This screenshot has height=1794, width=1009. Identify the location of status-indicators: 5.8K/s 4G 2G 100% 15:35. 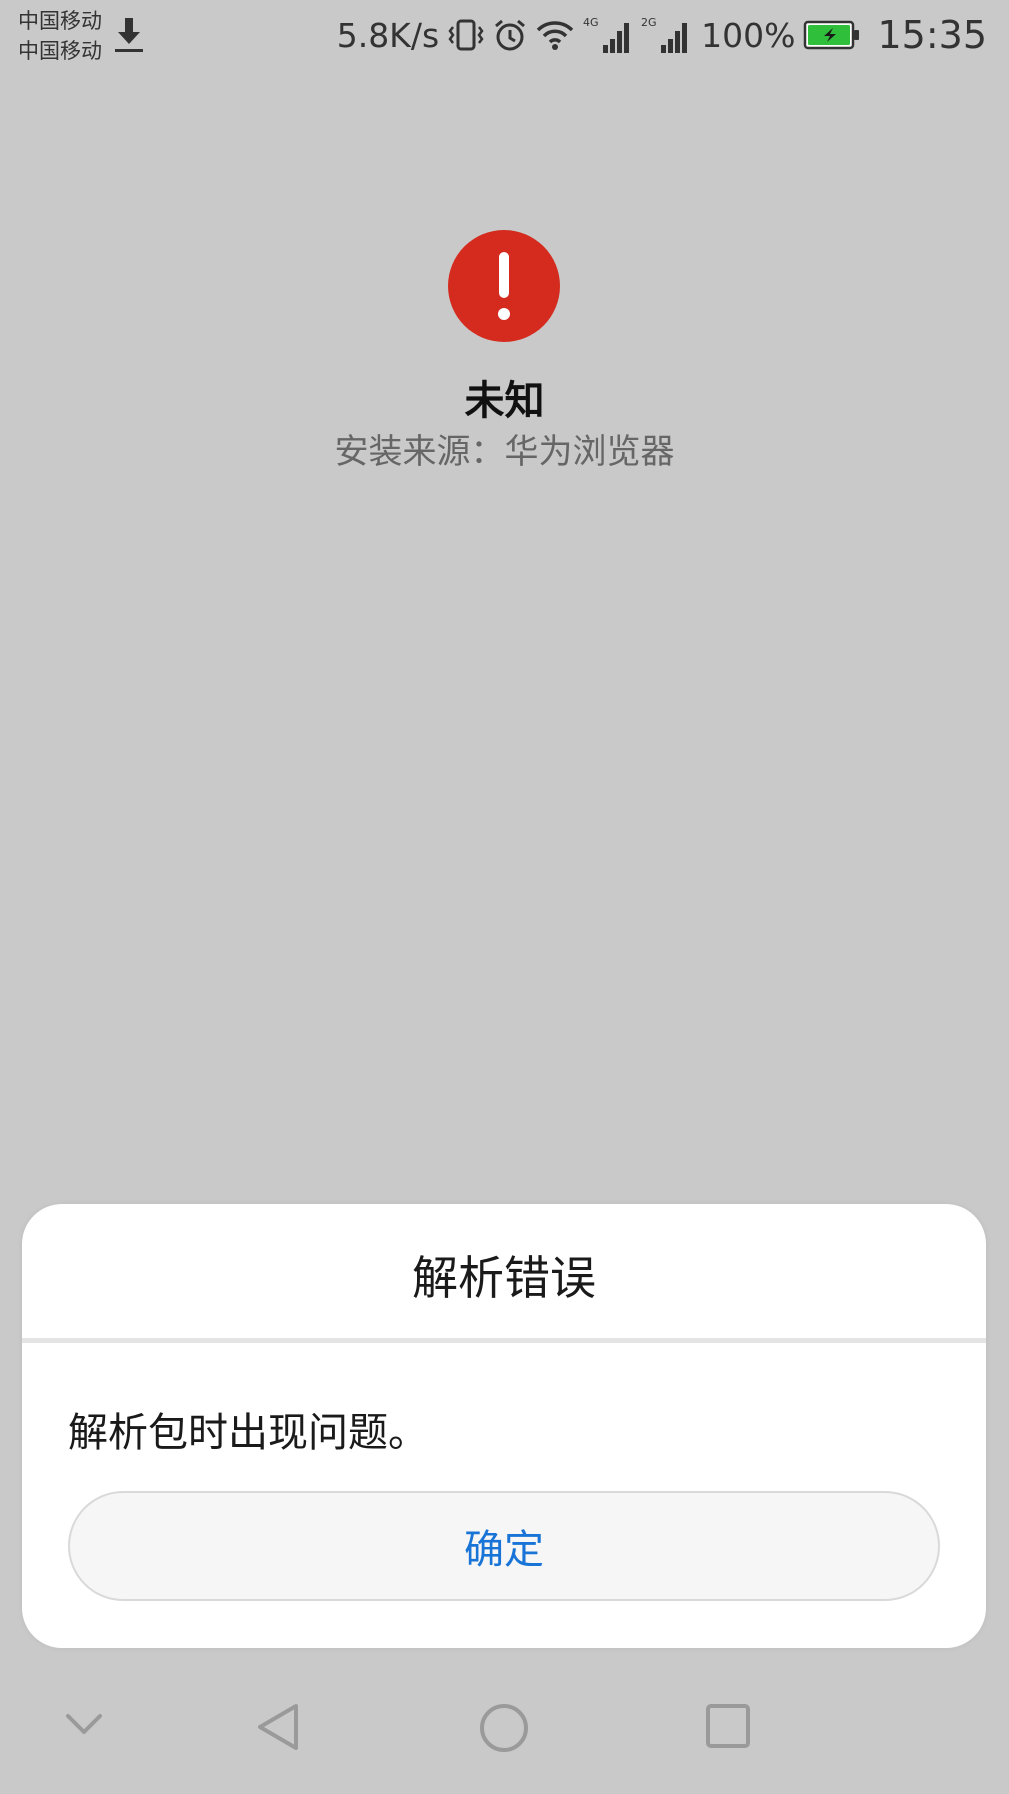
(662, 35).